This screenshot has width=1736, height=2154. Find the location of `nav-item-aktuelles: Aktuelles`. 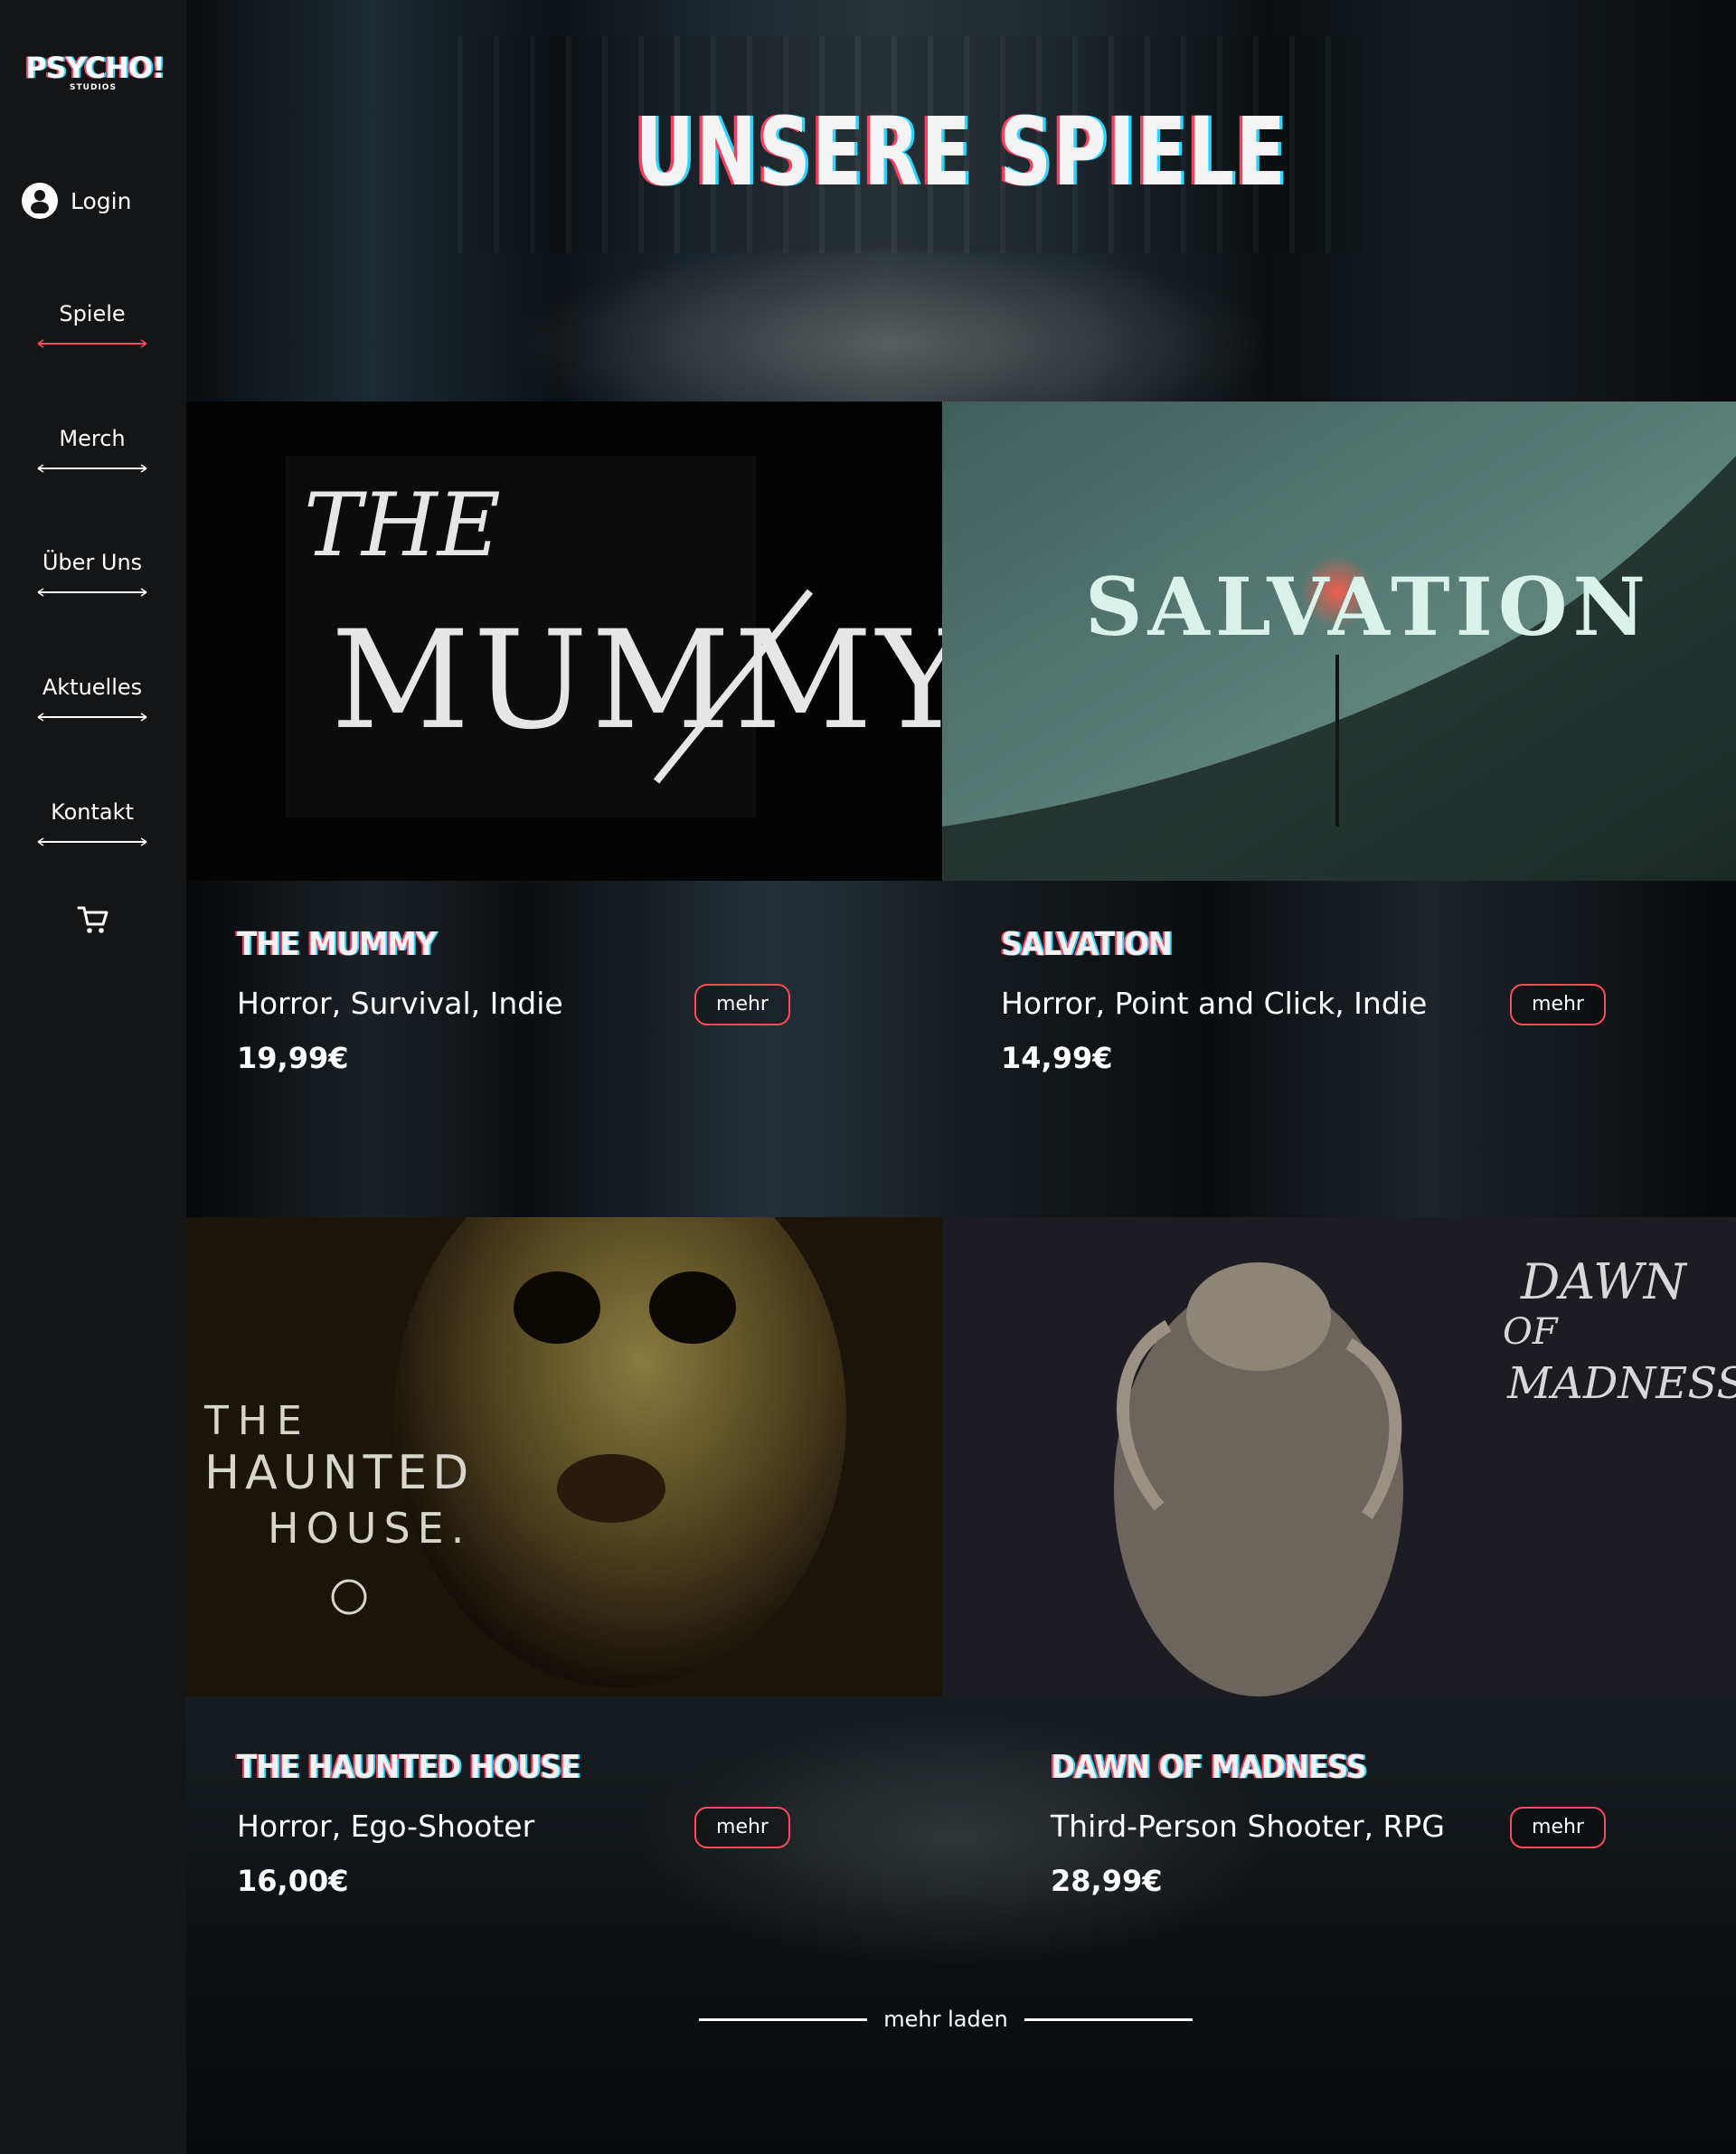

nav-item-aktuelles: Aktuelles is located at coordinates (92, 698).